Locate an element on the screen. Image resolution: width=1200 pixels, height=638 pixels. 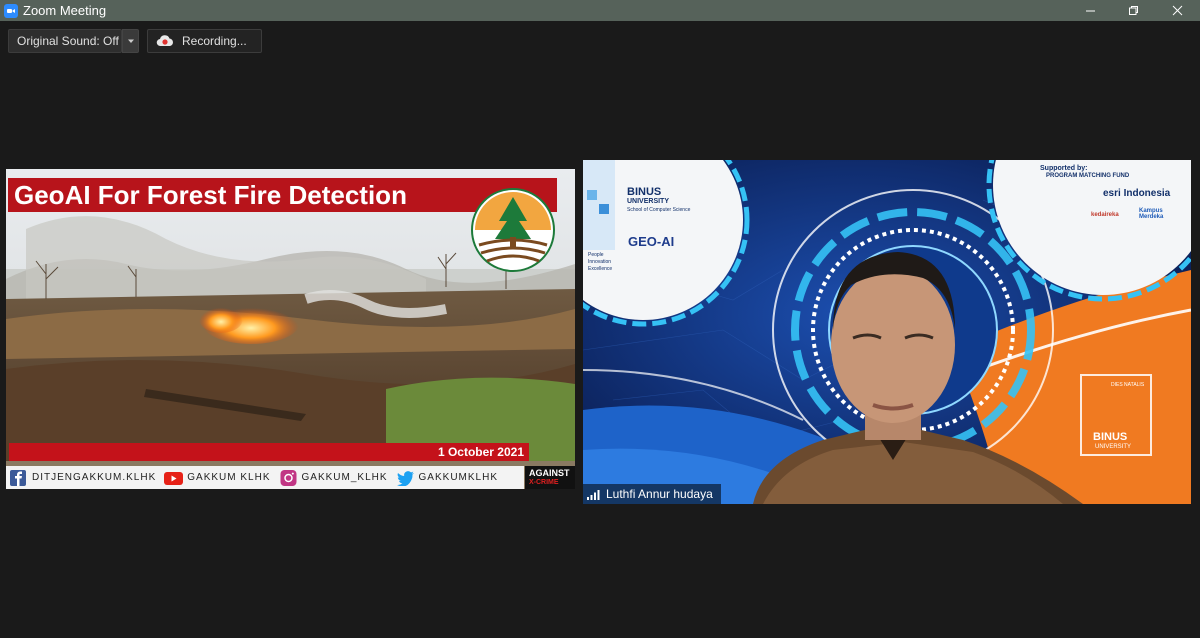
badge-line-1: AGAINST is located at coordinates (549, 472).